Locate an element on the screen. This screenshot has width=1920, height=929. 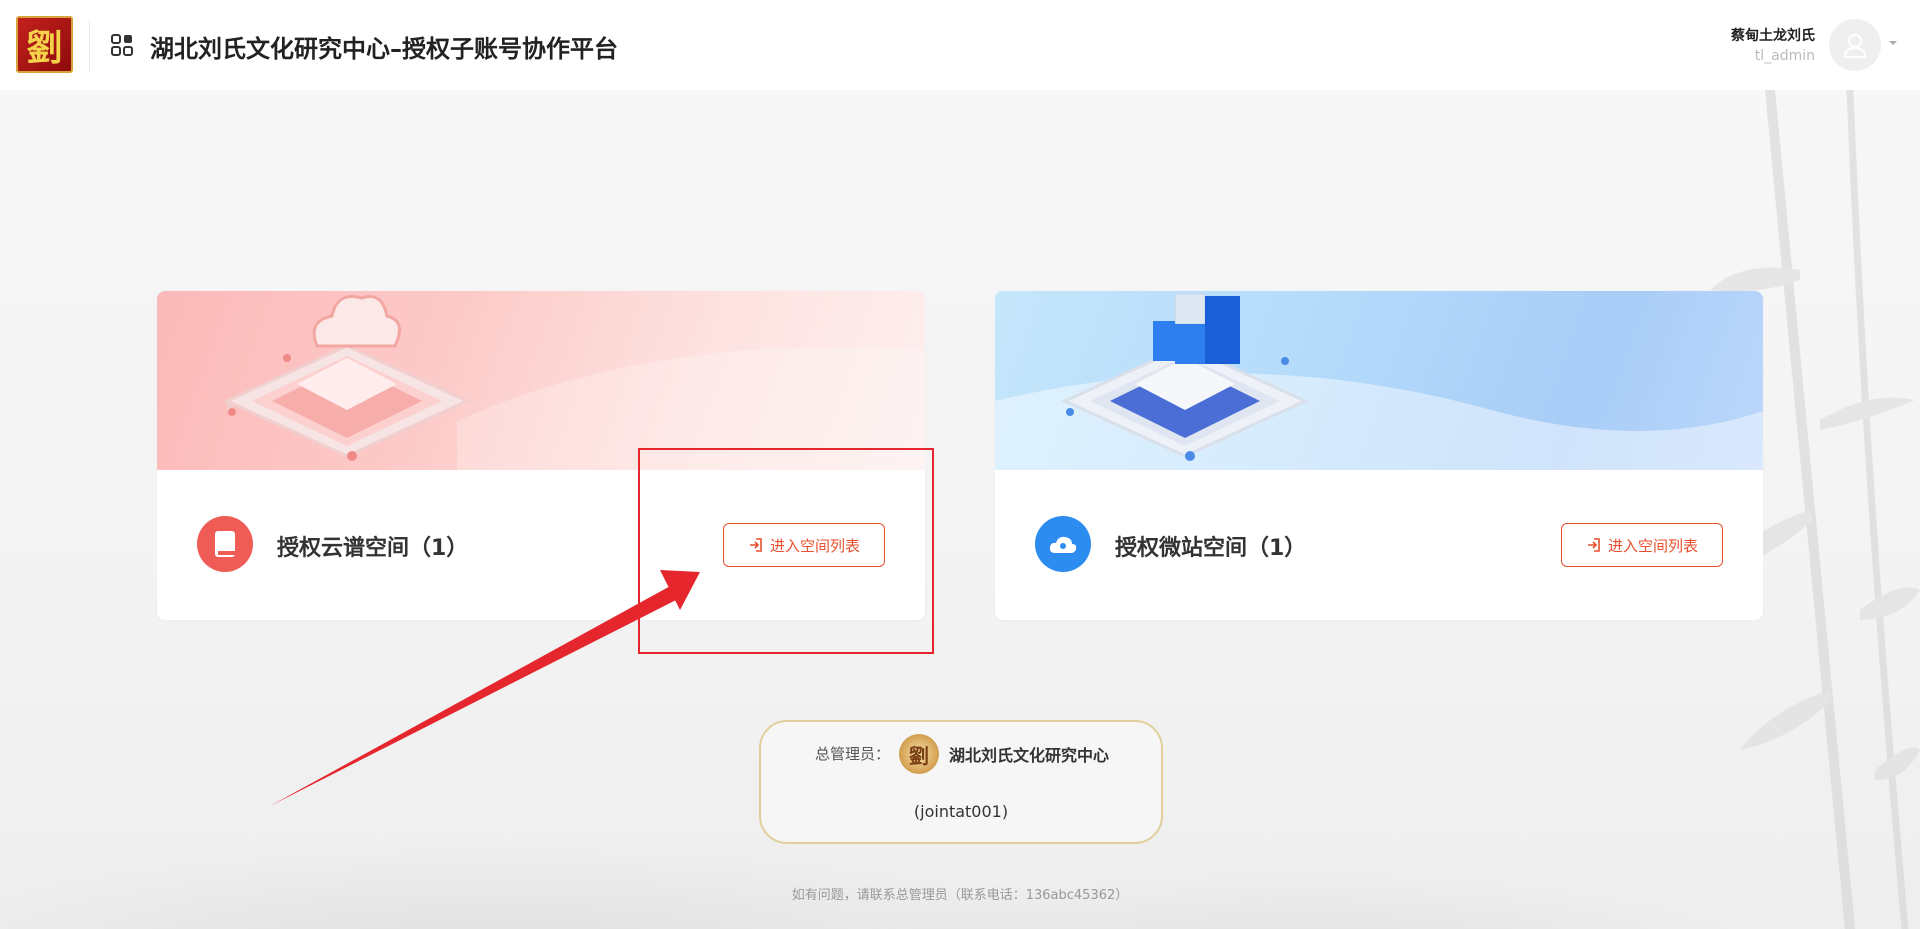
admin-logo-char: 劉 is located at coordinates (919, 755).